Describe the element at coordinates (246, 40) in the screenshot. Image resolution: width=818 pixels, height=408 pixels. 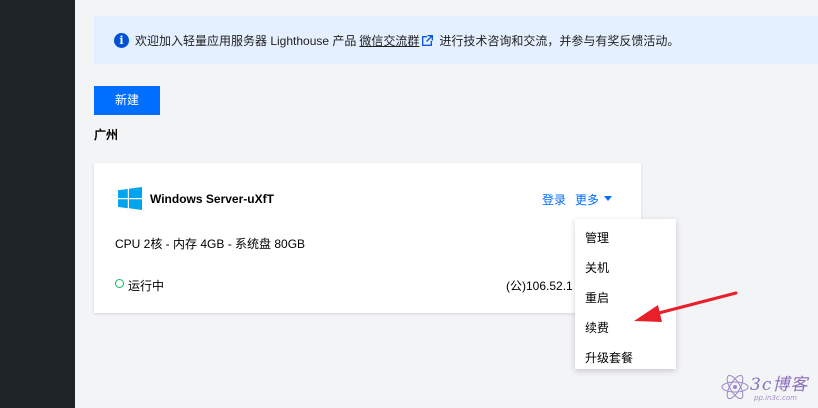
I see `notice-text-before: 欢迎加入轻量应用服务器 Lighthouse 产品` at that location.